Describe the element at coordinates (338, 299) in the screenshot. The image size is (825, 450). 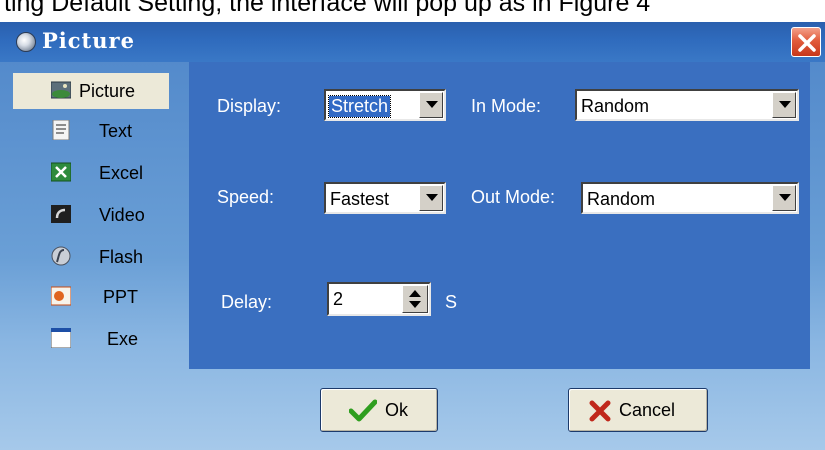
I see `delay-value: 2` at that location.